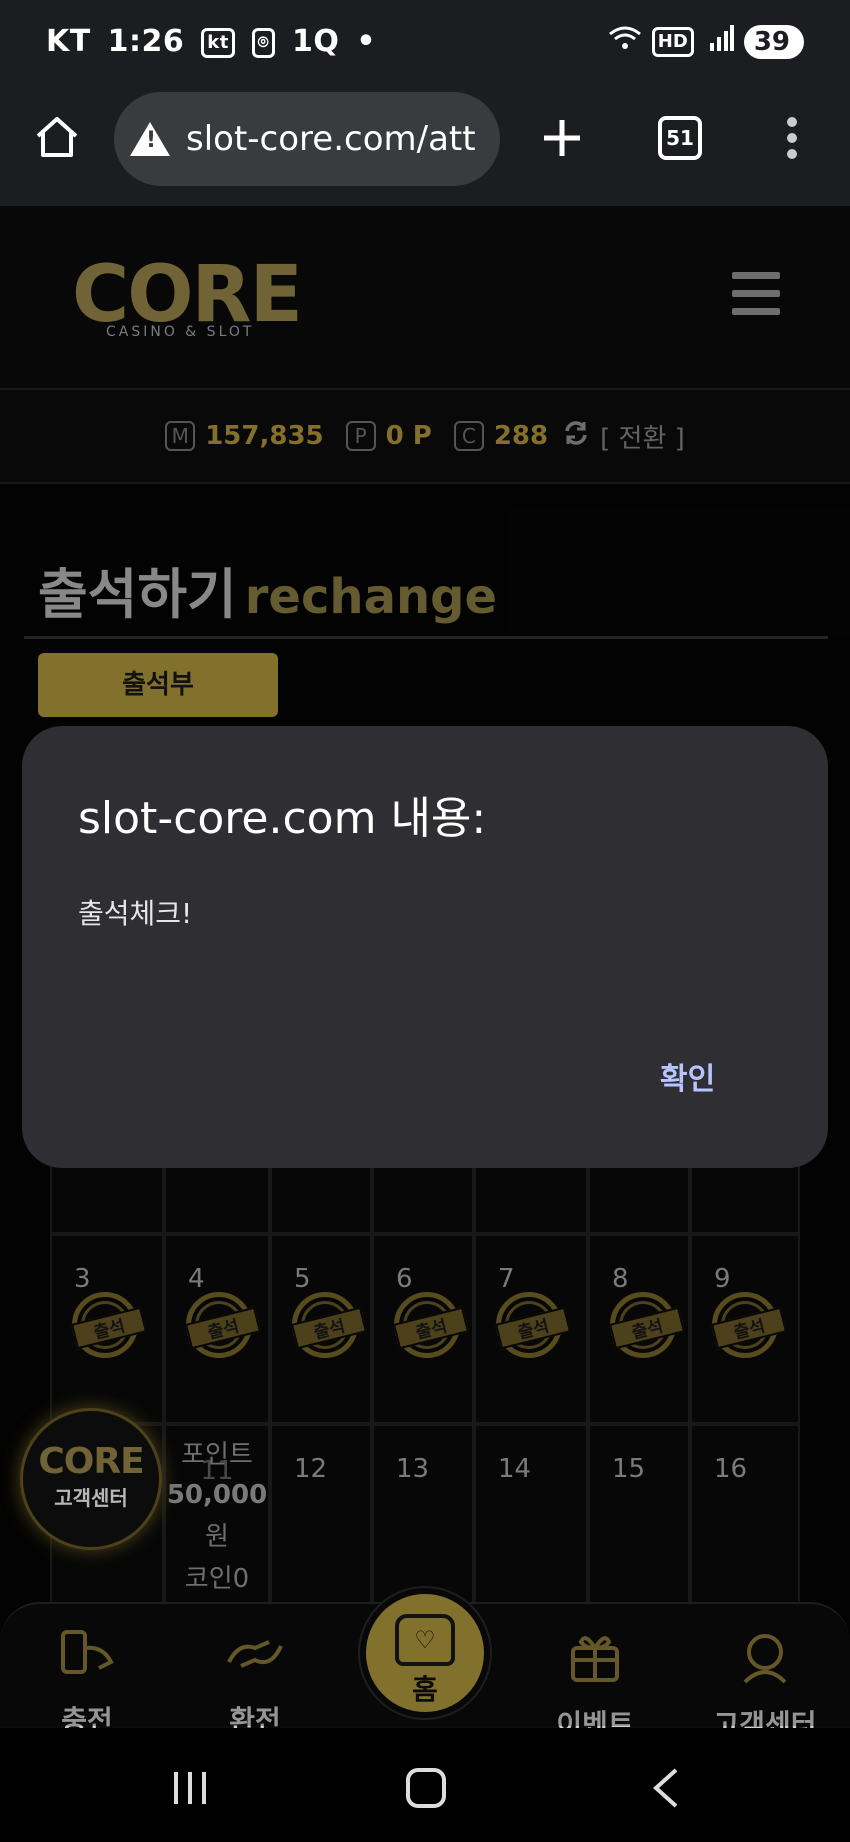  What do you see at coordinates (706, 41) in the screenshot?
I see `status-right: HD 39` at bounding box center [706, 41].